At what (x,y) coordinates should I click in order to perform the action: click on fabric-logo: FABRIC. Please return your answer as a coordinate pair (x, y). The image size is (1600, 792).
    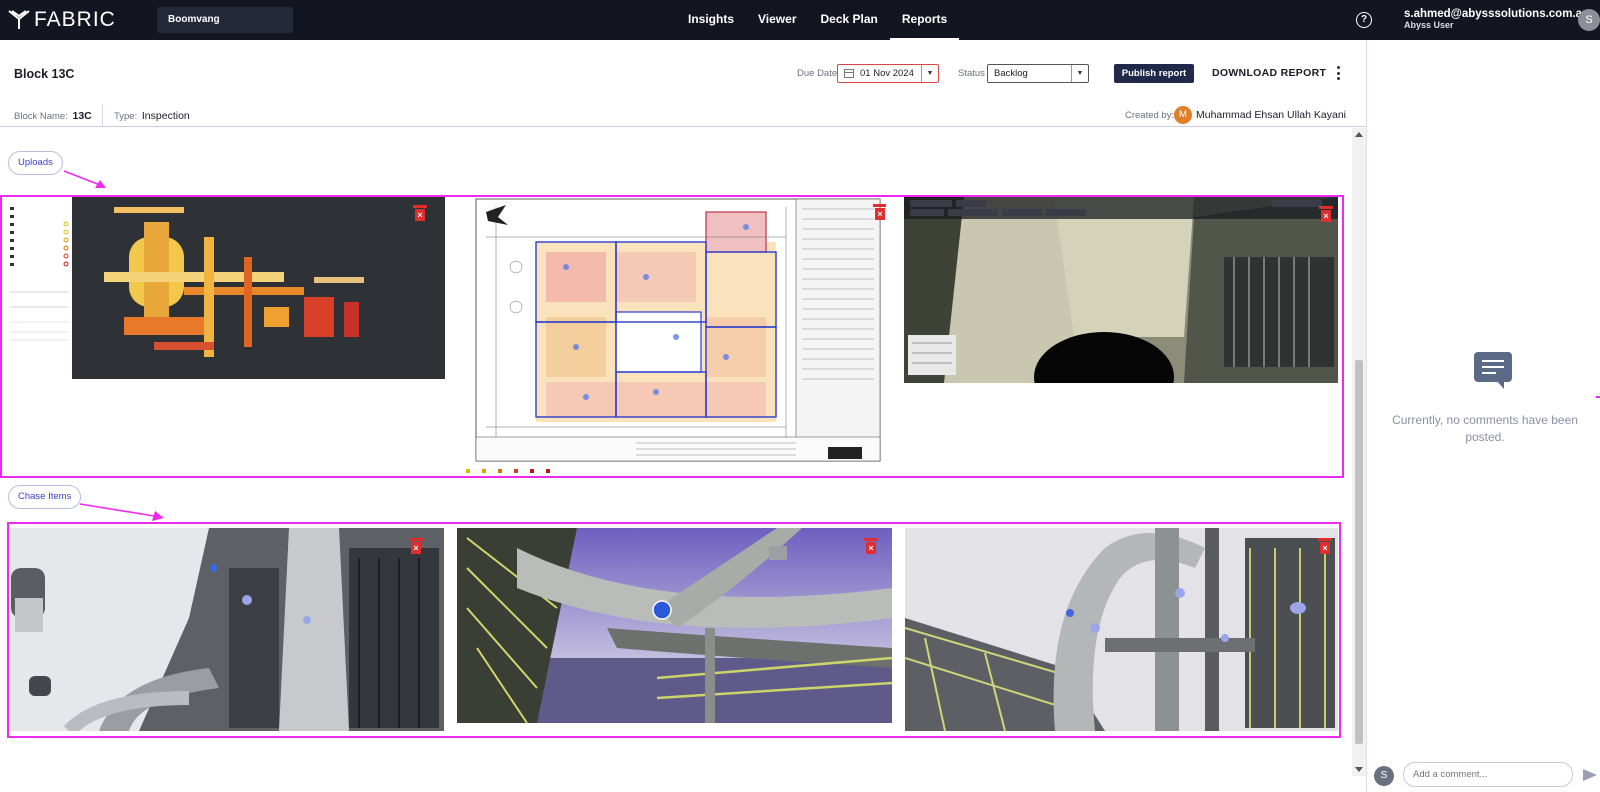
    Looking at the image, I should click on (62, 19).